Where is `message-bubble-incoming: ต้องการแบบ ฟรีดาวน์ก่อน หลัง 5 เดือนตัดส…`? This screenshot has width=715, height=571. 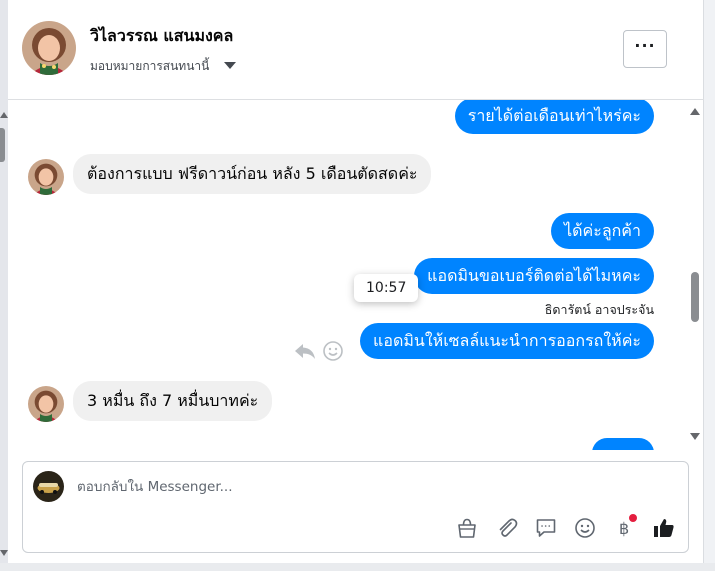
message-bubble-incoming: ต้องการแบบ ฟรีดาวน์ก่อน หลัง 5 เดือนตัดส… is located at coordinates (252, 174).